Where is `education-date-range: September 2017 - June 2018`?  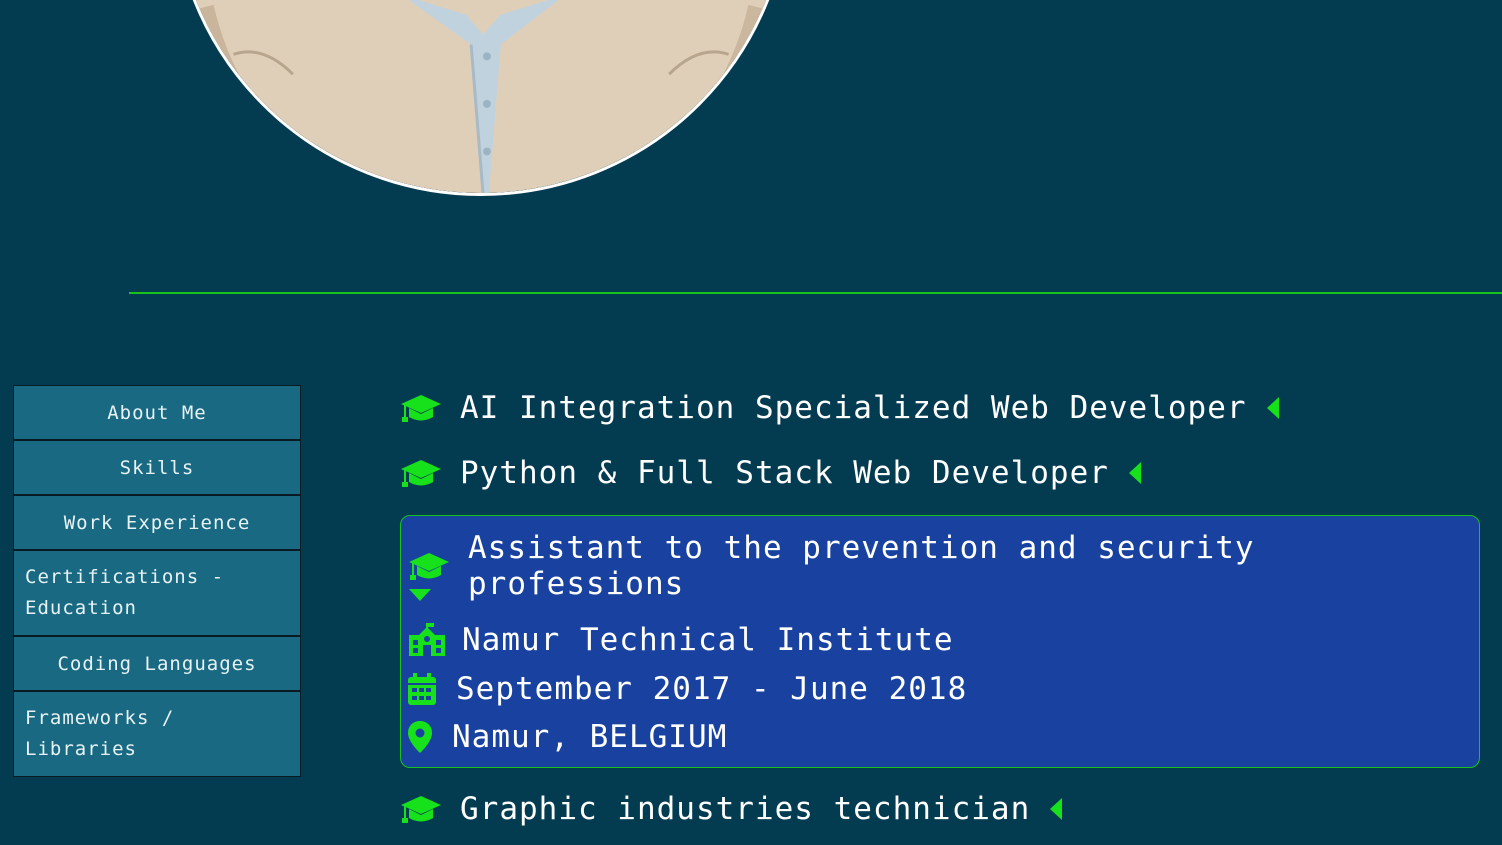
education-date-range: September 2017 - June 2018 is located at coordinates (712, 689).